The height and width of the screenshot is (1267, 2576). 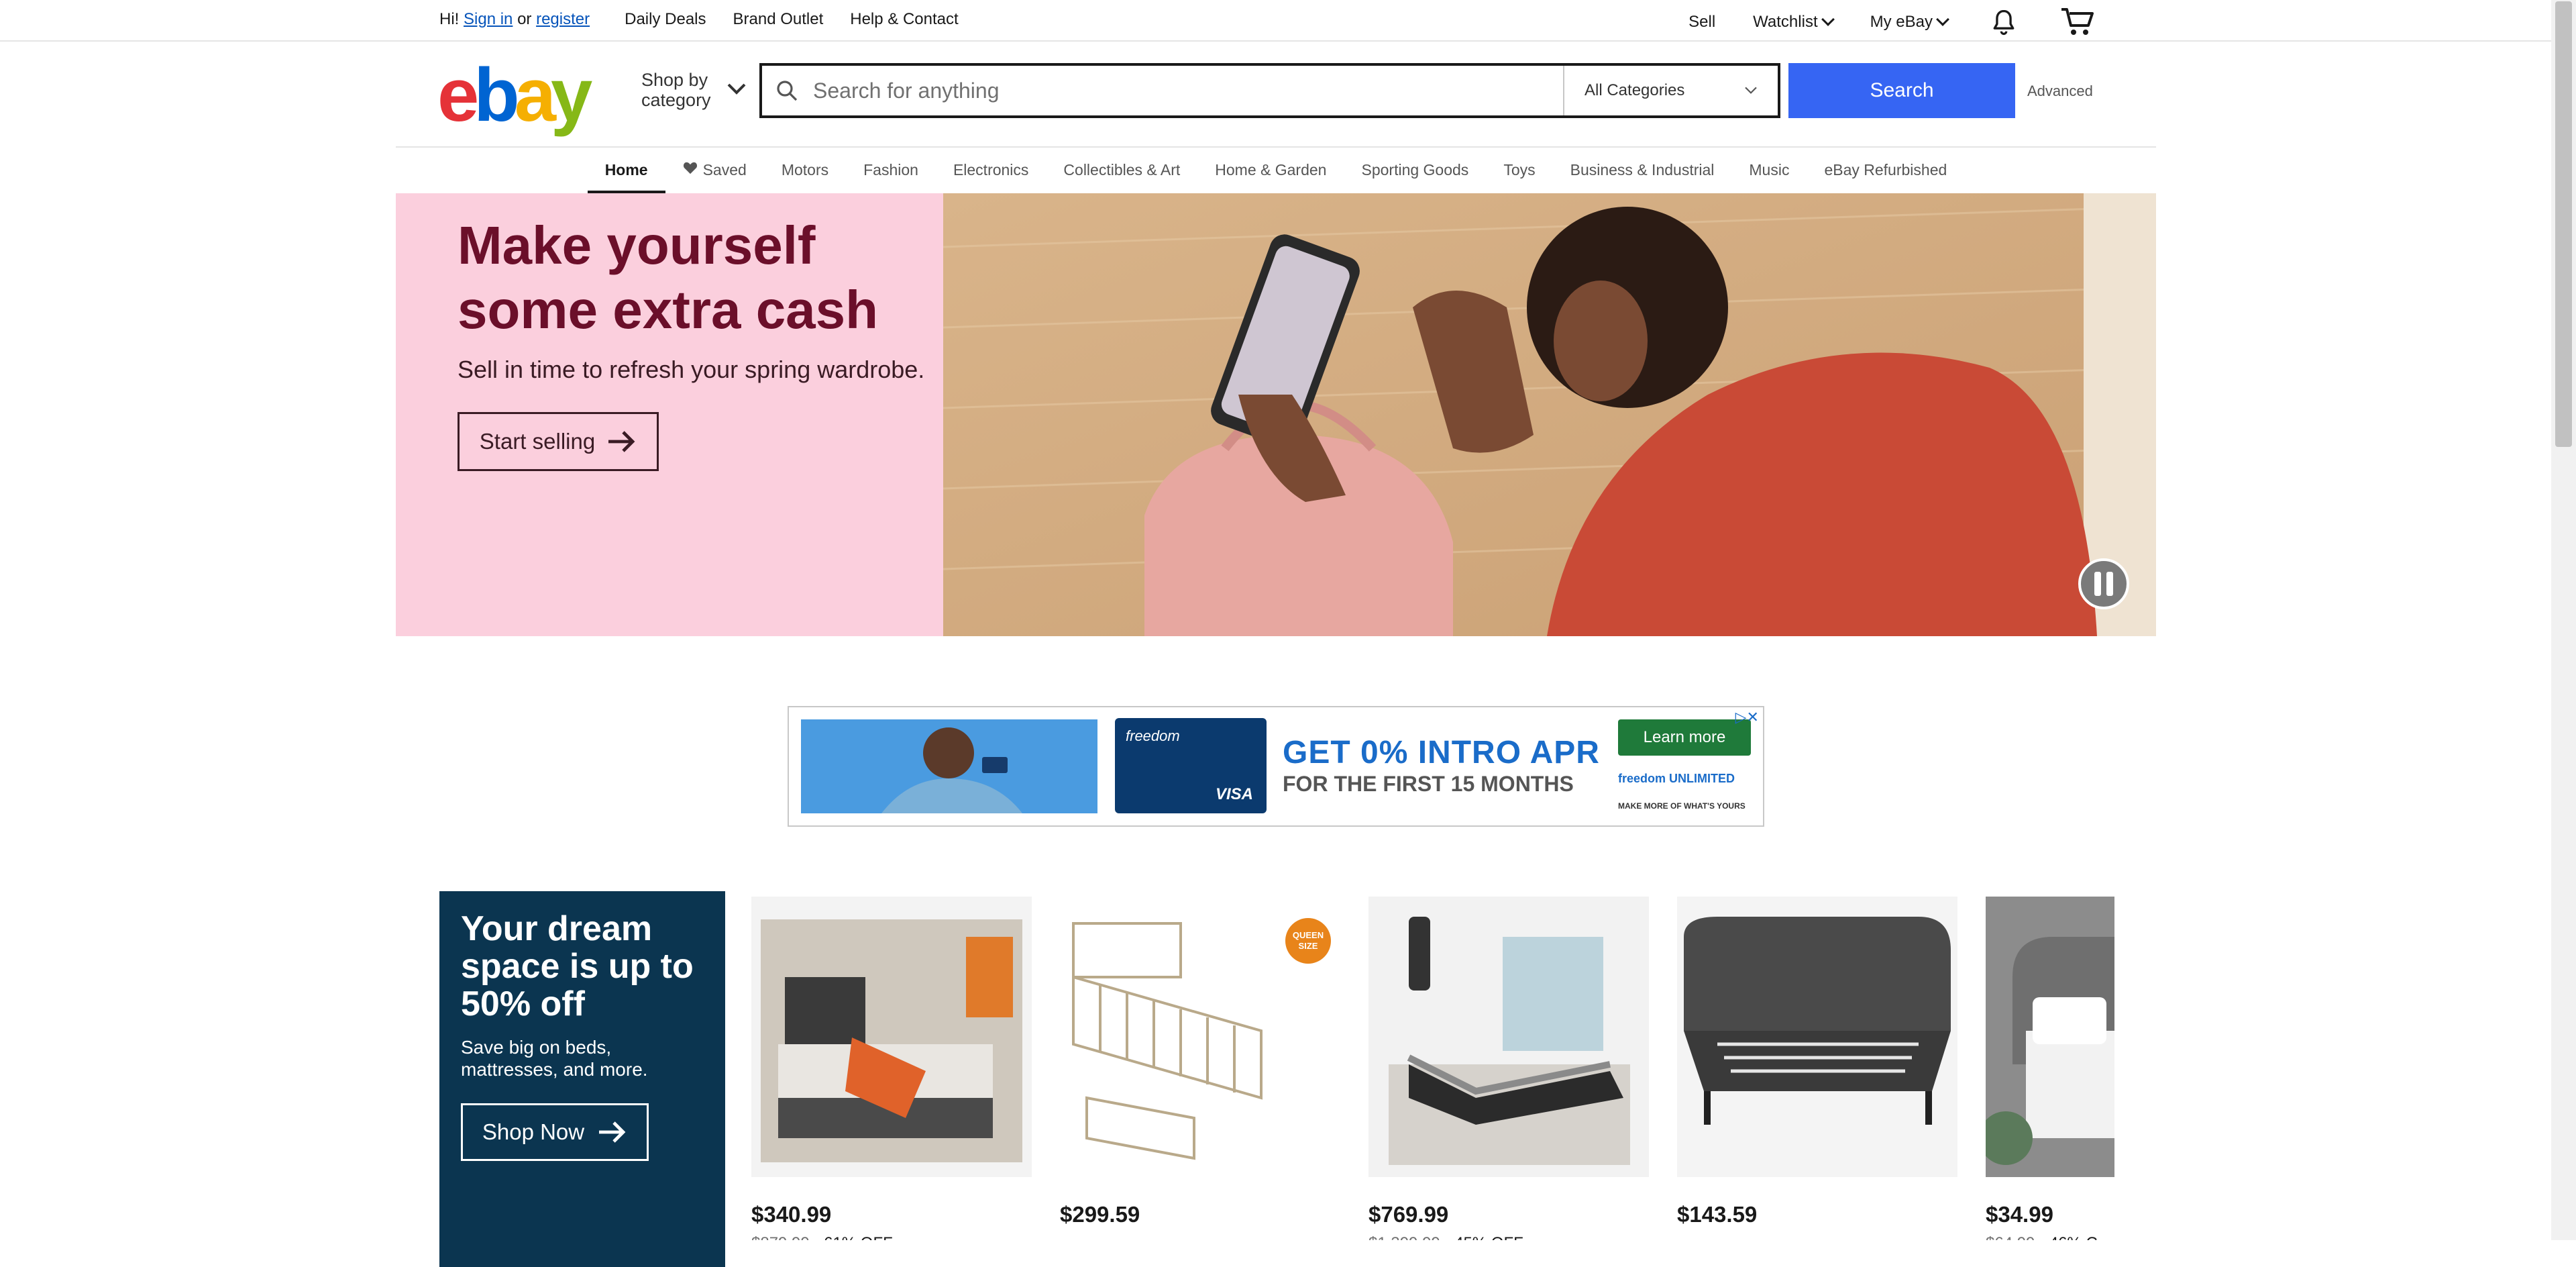 What do you see at coordinates (1642, 170) in the screenshot?
I see `nav-item-business-industrial: Business & Industrial` at bounding box center [1642, 170].